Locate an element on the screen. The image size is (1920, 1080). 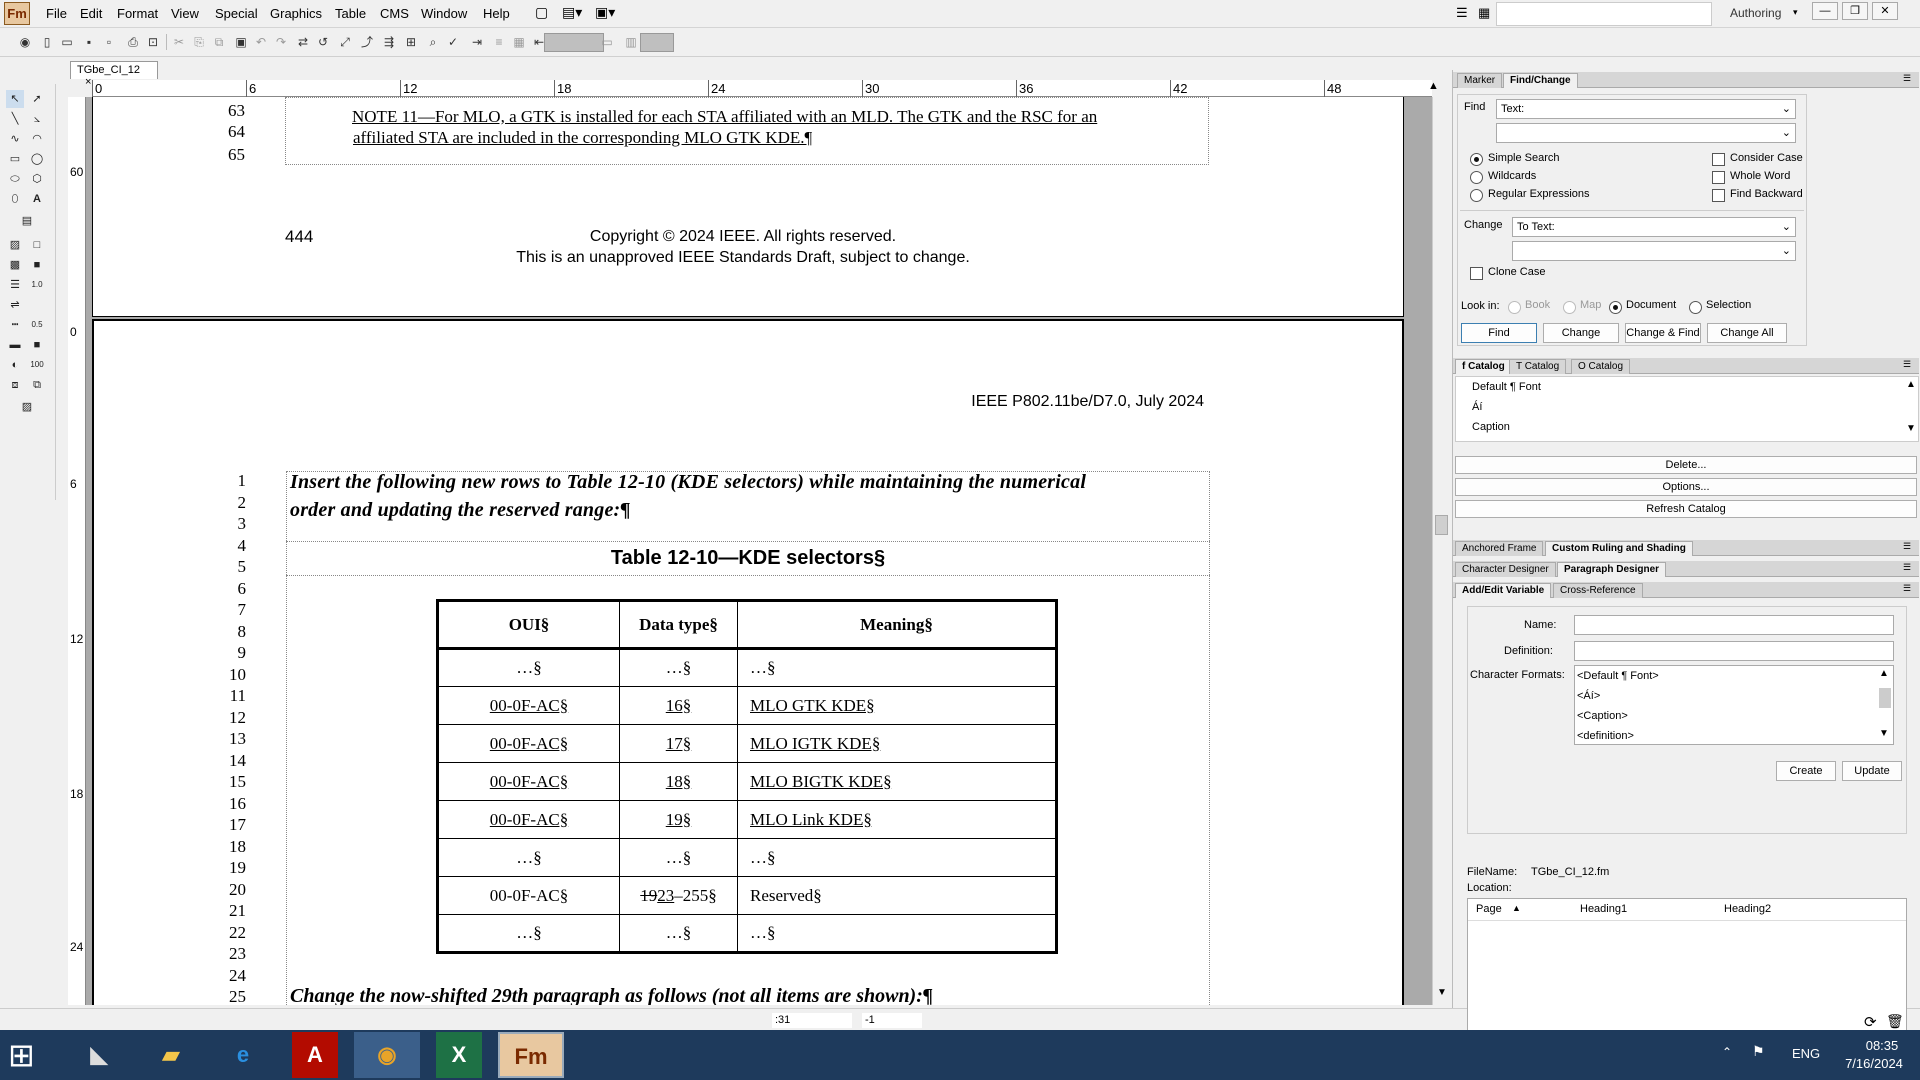
size-dropdown is located at coordinates (657, 42).